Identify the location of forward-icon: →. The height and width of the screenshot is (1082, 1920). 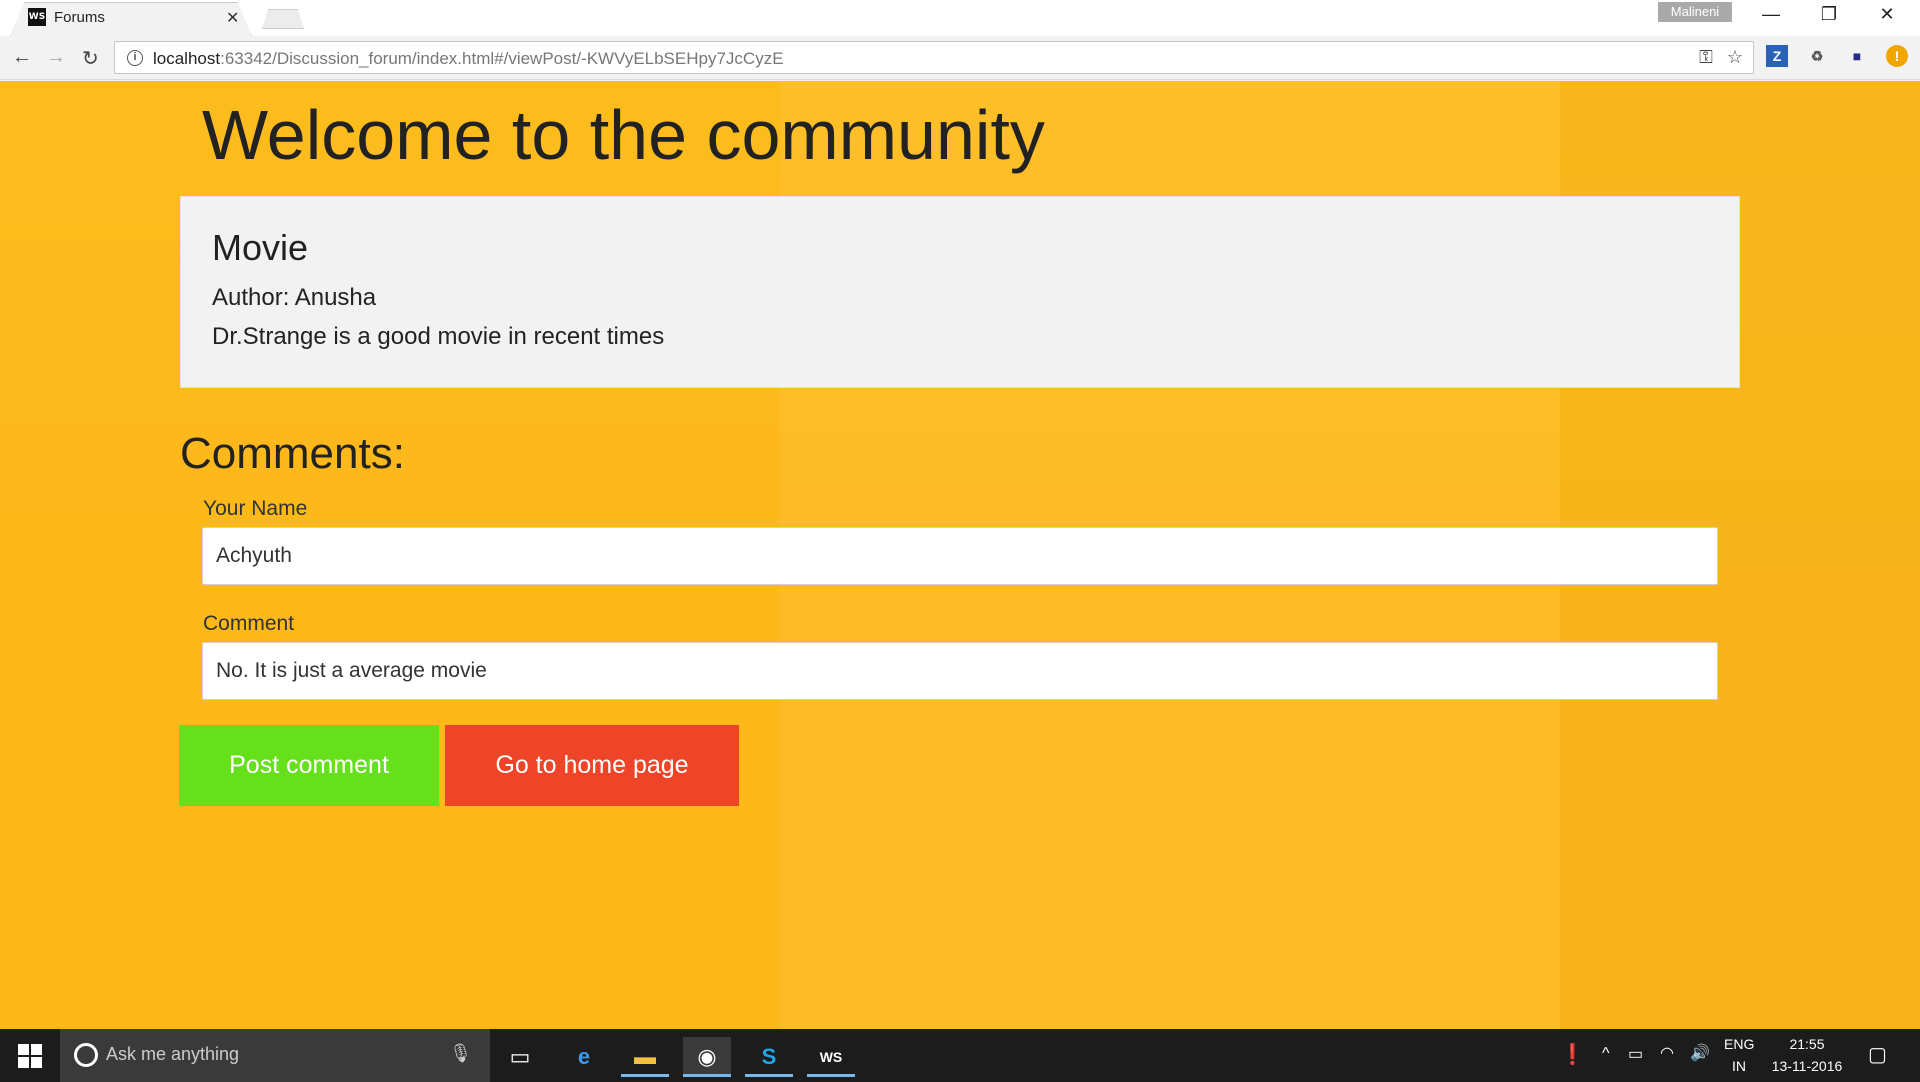
(56, 57).